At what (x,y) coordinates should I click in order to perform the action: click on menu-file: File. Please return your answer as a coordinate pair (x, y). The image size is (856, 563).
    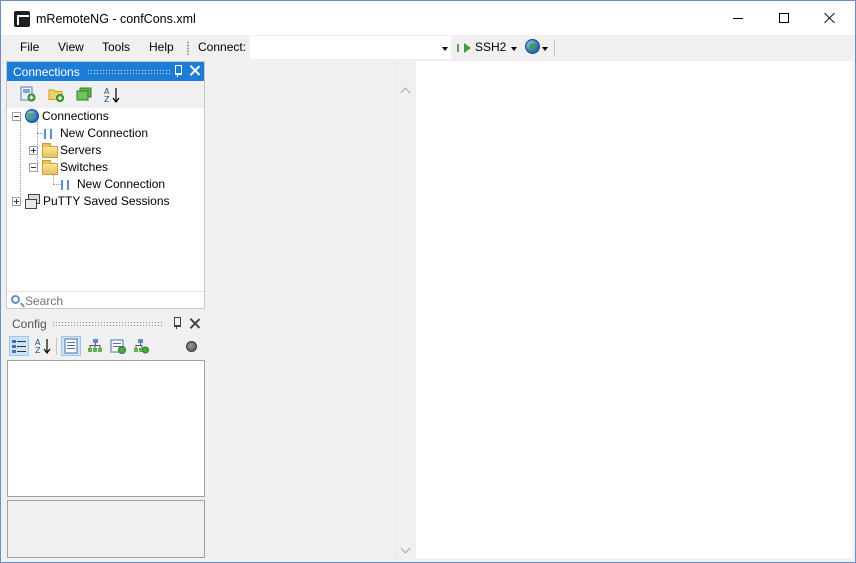
    Looking at the image, I should click on (29, 47).